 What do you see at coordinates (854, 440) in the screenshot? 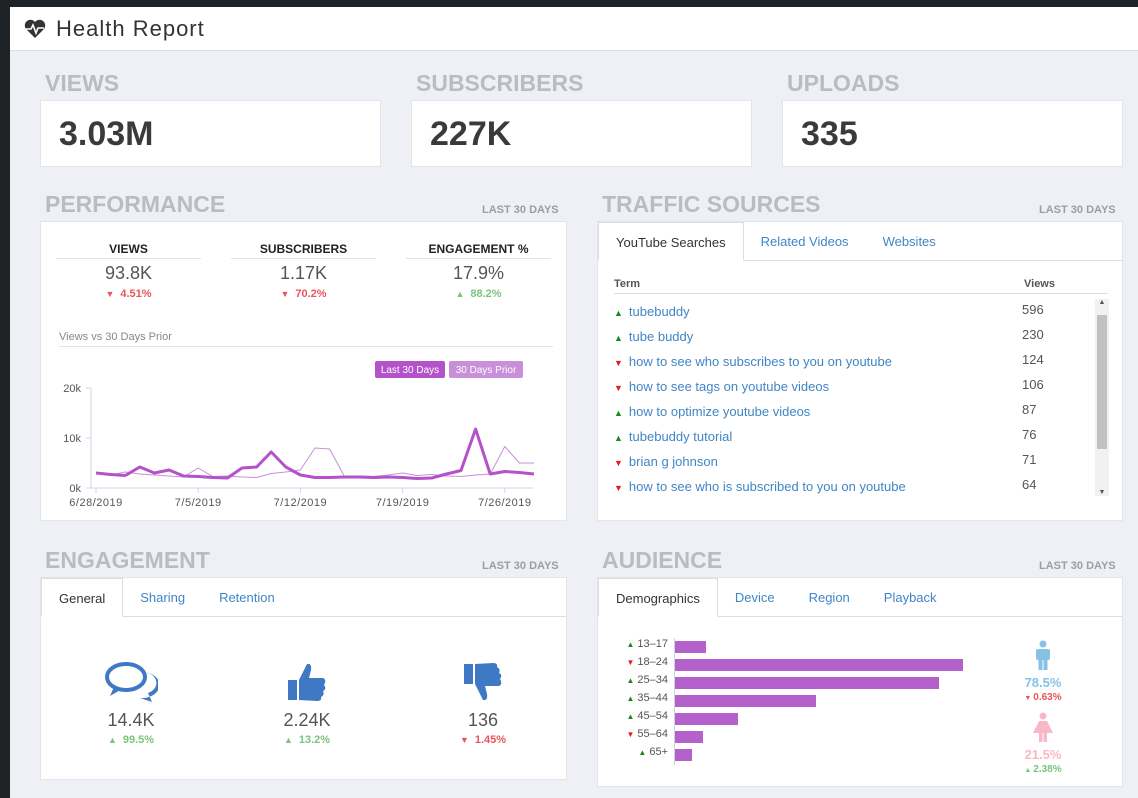
I see `table-row: ▲ tubebuddy tutorial 76` at bounding box center [854, 440].